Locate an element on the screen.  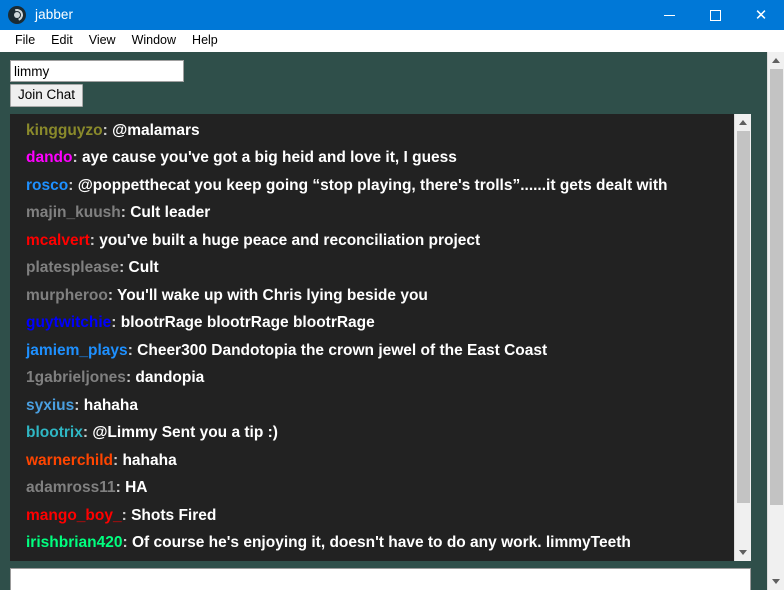
chat-message: platesplease: Cult is located at coordinates (372, 268).